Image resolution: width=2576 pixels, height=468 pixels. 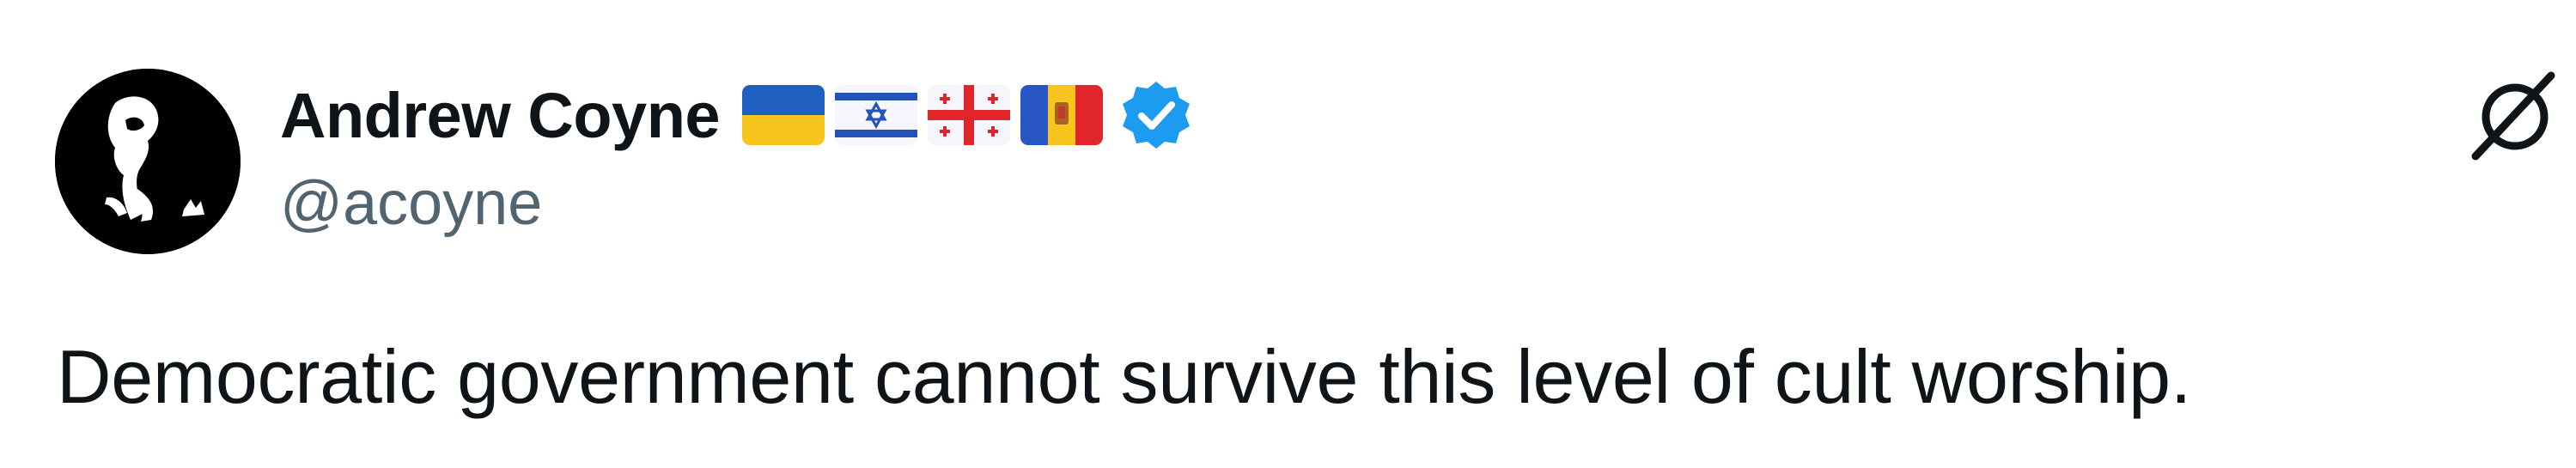 I want to click on null-symbol-icon, so click(x=2514, y=117).